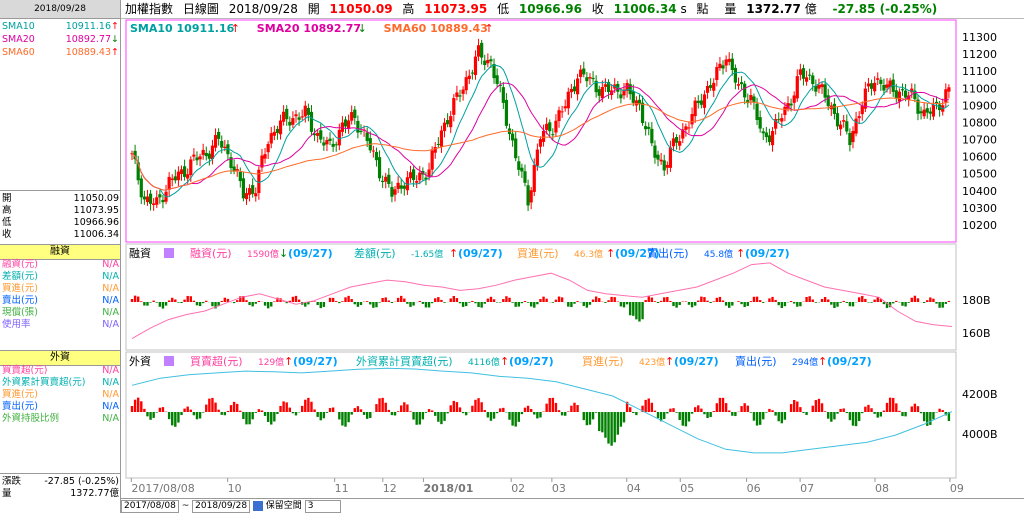 This screenshot has width=1024, height=514. Describe the element at coordinates (610, 253) in the screenshot. I see `margin-legend-arrow: ↑` at that location.